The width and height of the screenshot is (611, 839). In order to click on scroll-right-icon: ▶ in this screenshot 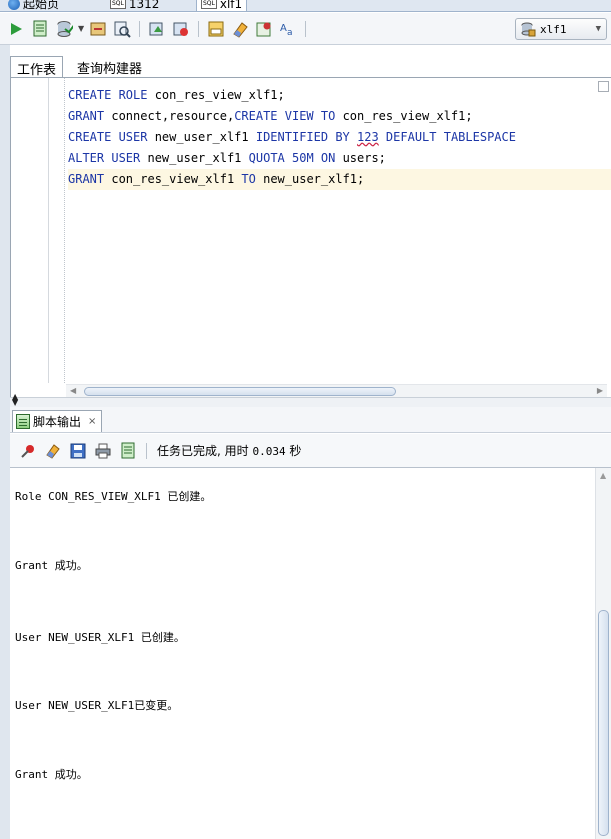, I will do `click(600, 390)`.